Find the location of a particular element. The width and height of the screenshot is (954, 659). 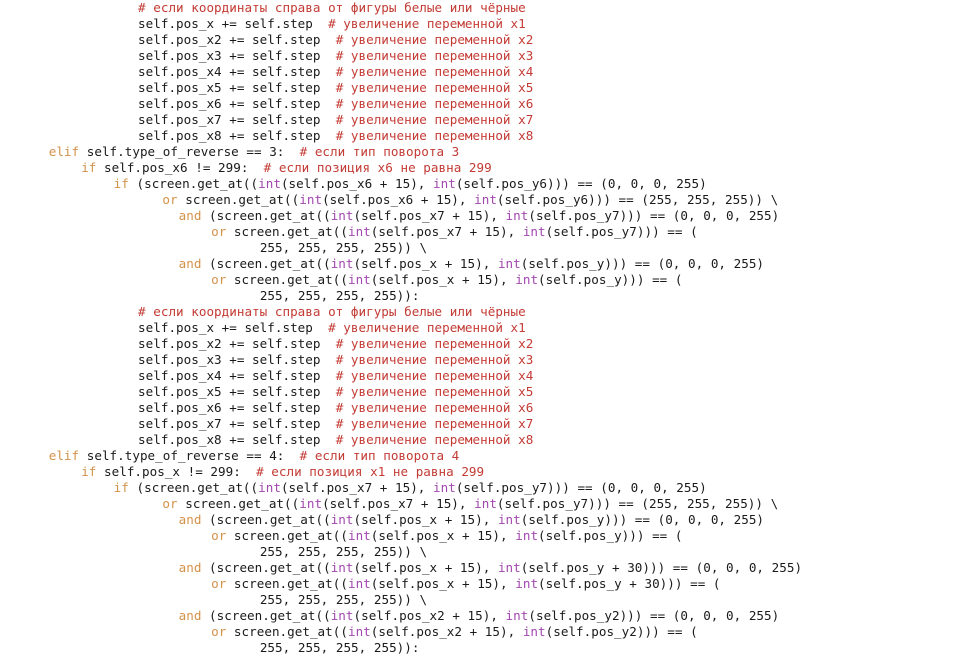

code-token-plain: self.pos_x2 += self.step is located at coordinates (237, 343).